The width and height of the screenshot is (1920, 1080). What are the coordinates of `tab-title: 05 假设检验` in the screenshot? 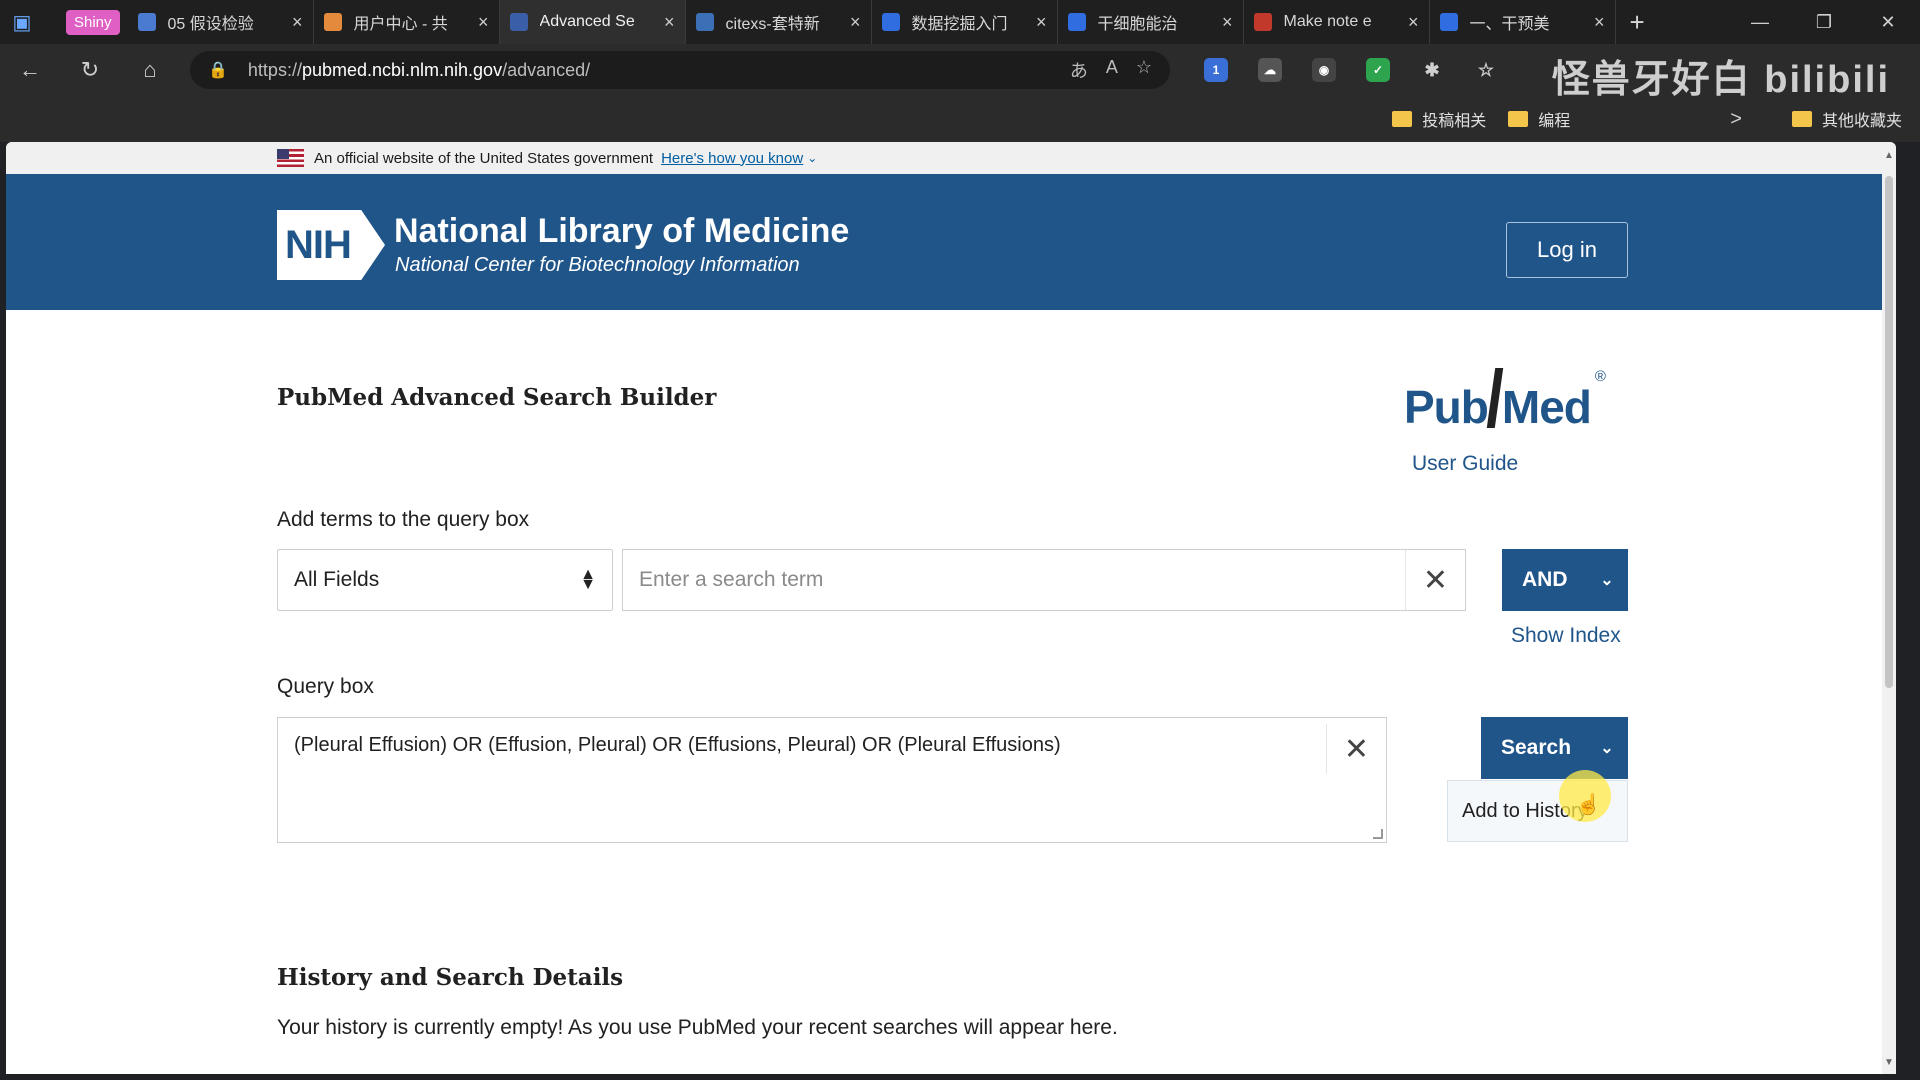 It's located at (210, 24).